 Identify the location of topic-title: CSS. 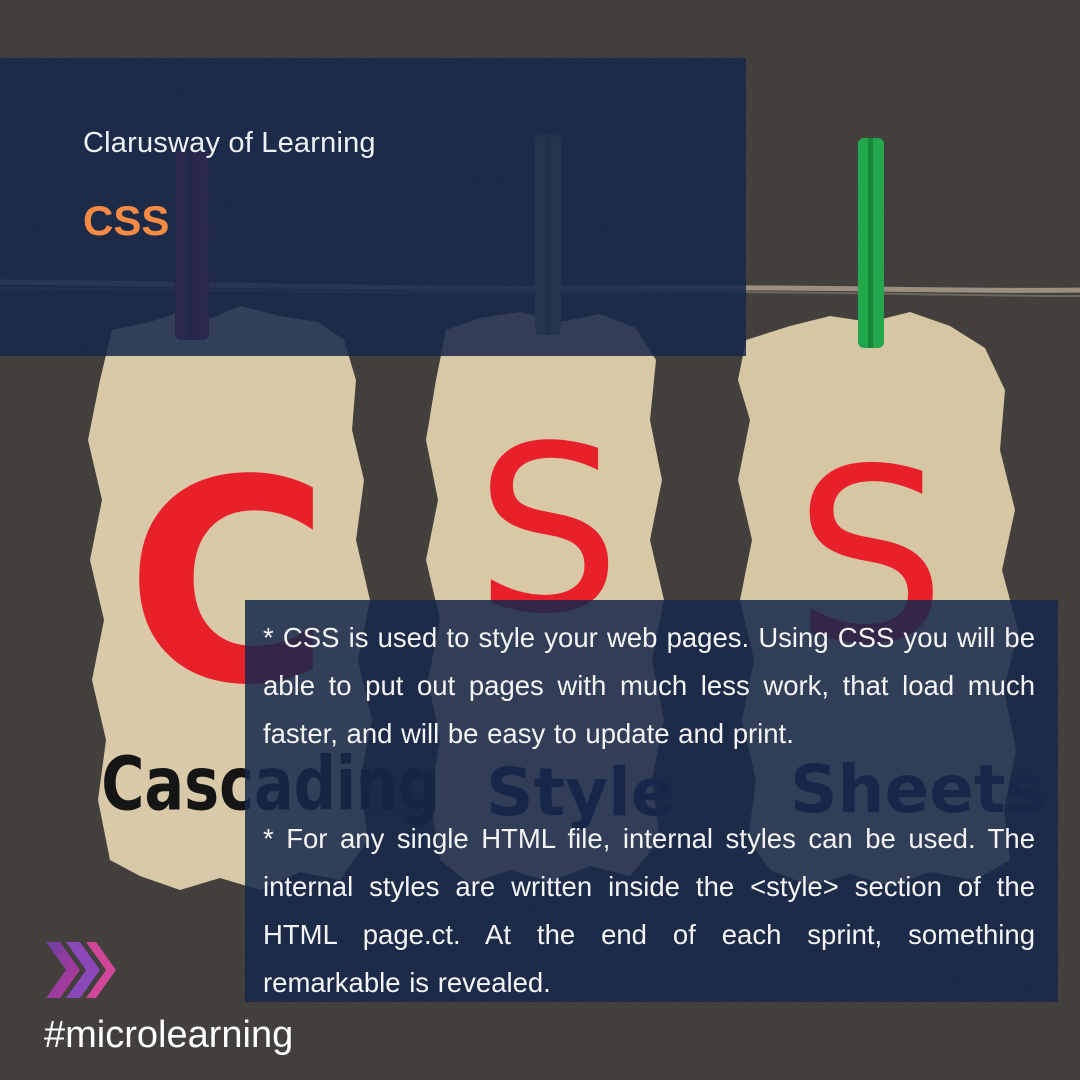
(126, 220).